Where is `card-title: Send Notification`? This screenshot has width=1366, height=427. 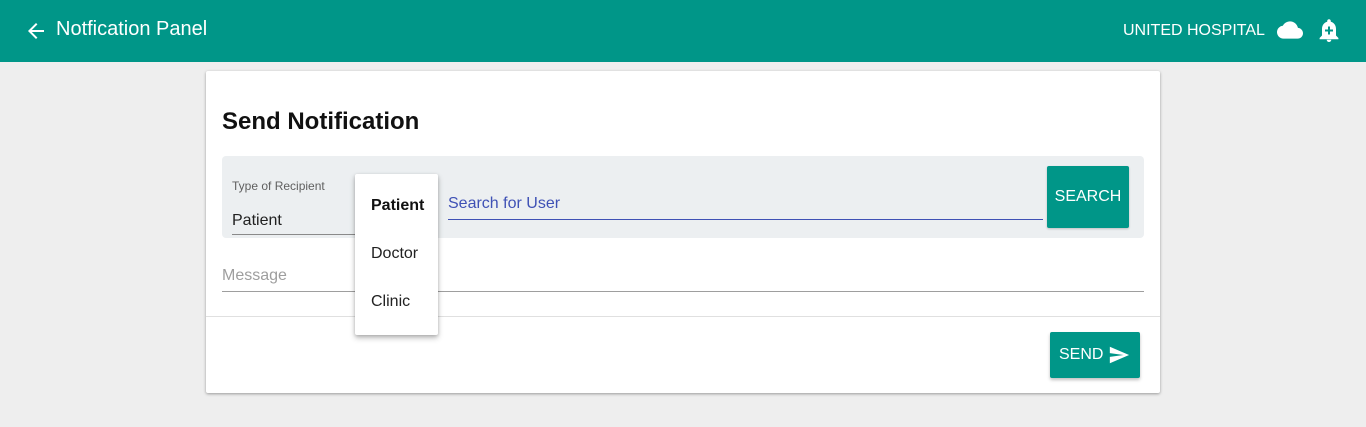 card-title: Send Notification is located at coordinates (321, 121).